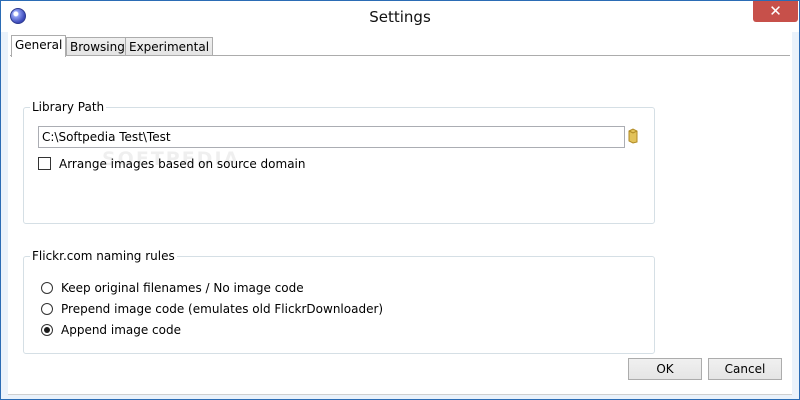 The height and width of the screenshot is (400, 800). I want to click on cancel-button: Cancel, so click(745, 369).